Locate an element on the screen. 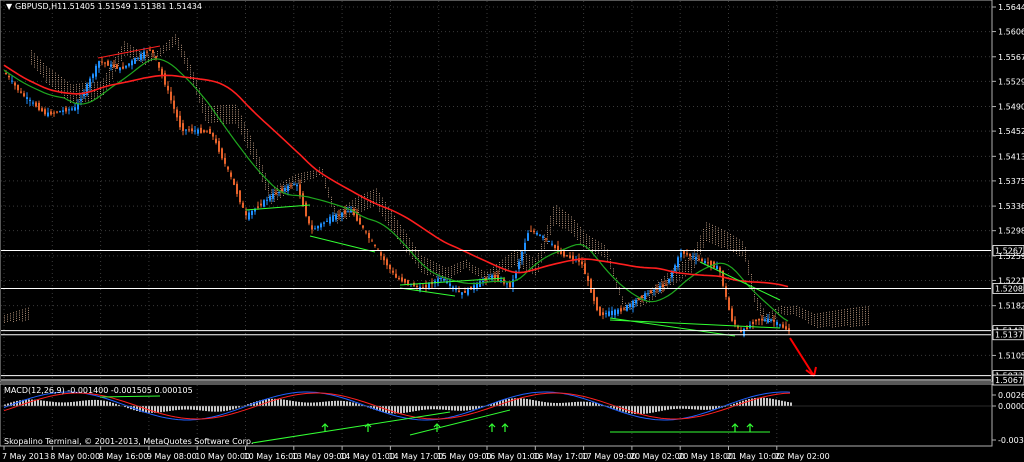 The width and height of the screenshot is (1024, 462). time-tick-label: 13 May 09:00 is located at coordinates (319, 456).